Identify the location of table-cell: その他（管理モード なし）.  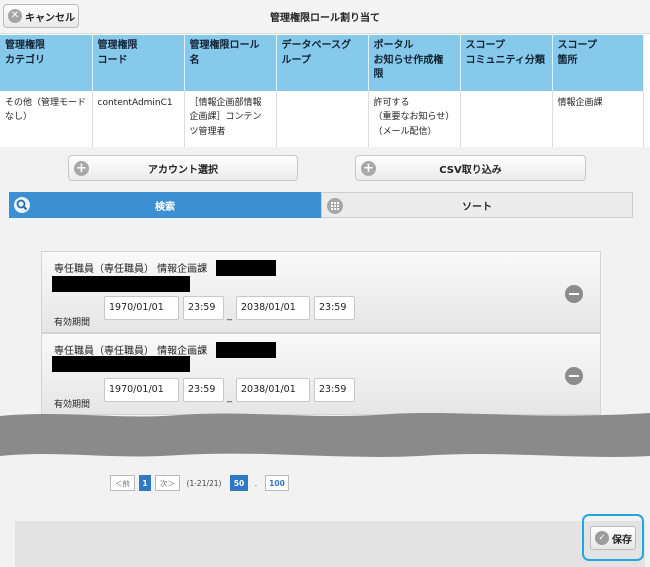
(46, 119).